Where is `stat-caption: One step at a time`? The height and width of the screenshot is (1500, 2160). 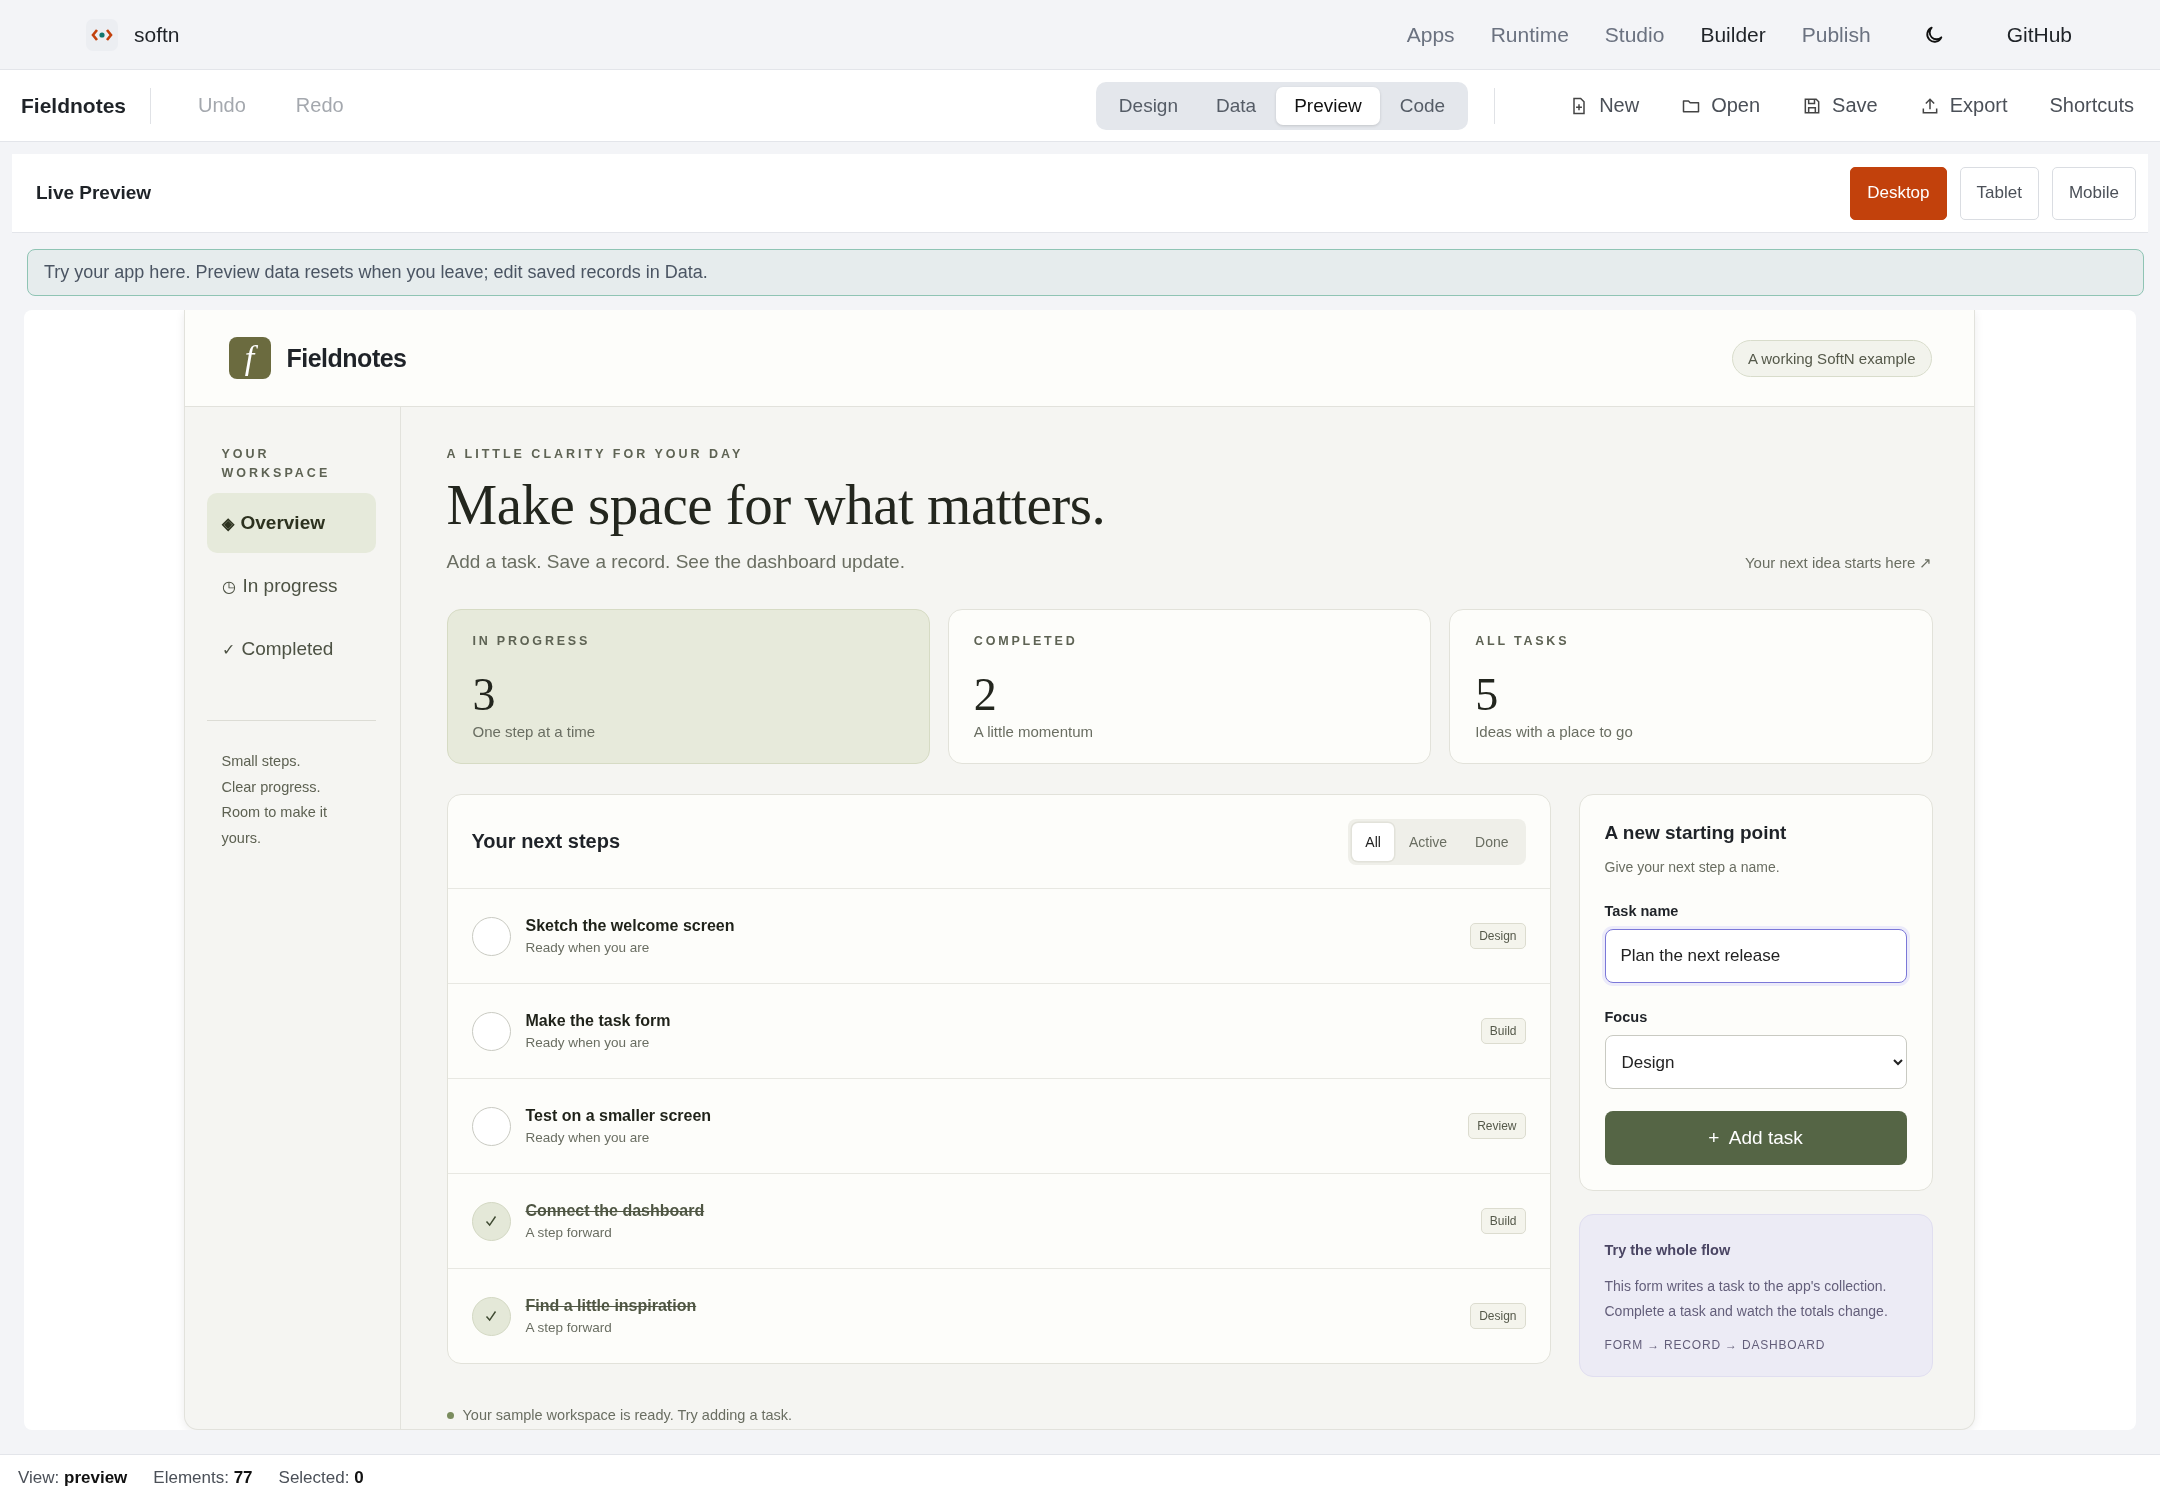 stat-caption: One step at a time is located at coordinates (534, 731).